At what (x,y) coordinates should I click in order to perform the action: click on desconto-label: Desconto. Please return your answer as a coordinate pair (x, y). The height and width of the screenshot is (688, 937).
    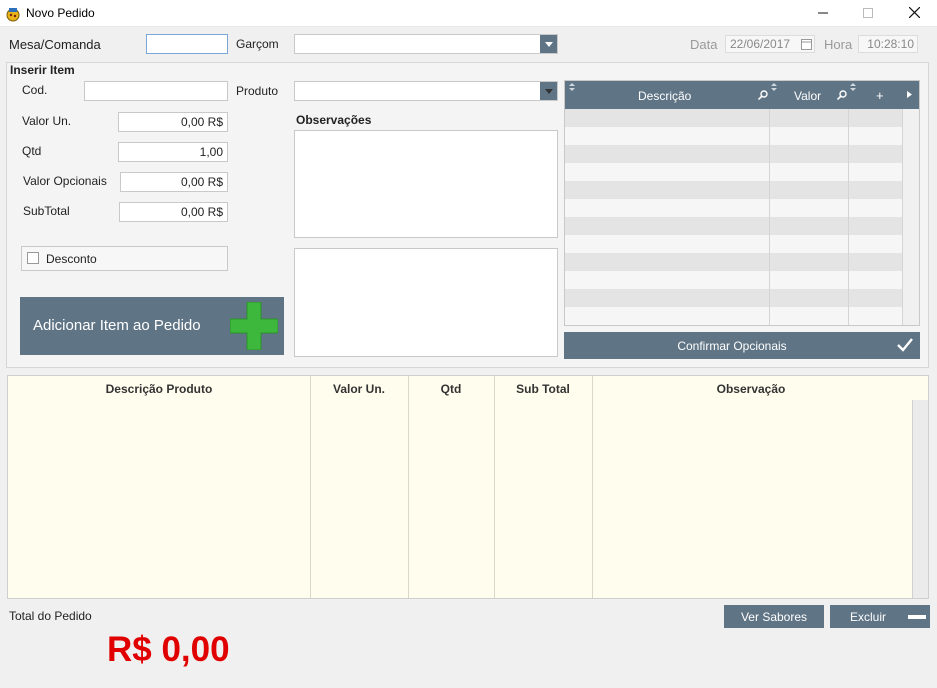
    Looking at the image, I should click on (71, 259).